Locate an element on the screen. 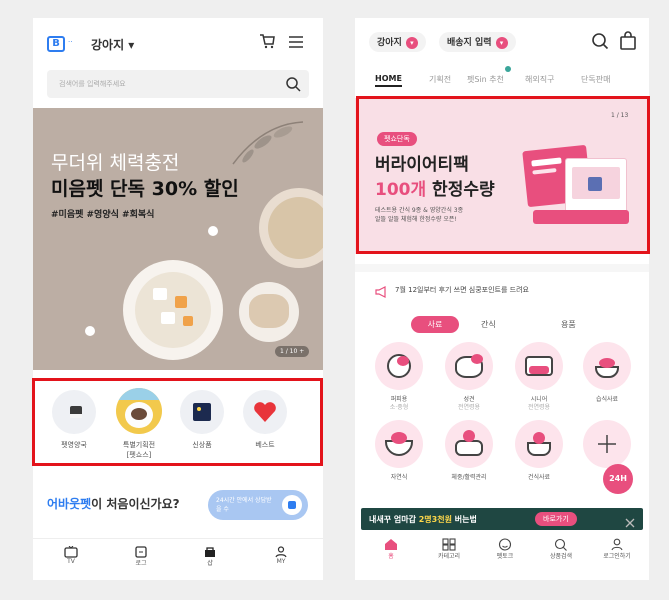 This screenshot has height=600, width=669. tab-recommend: 펫Sin 추천 is located at coordinates (485, 79).